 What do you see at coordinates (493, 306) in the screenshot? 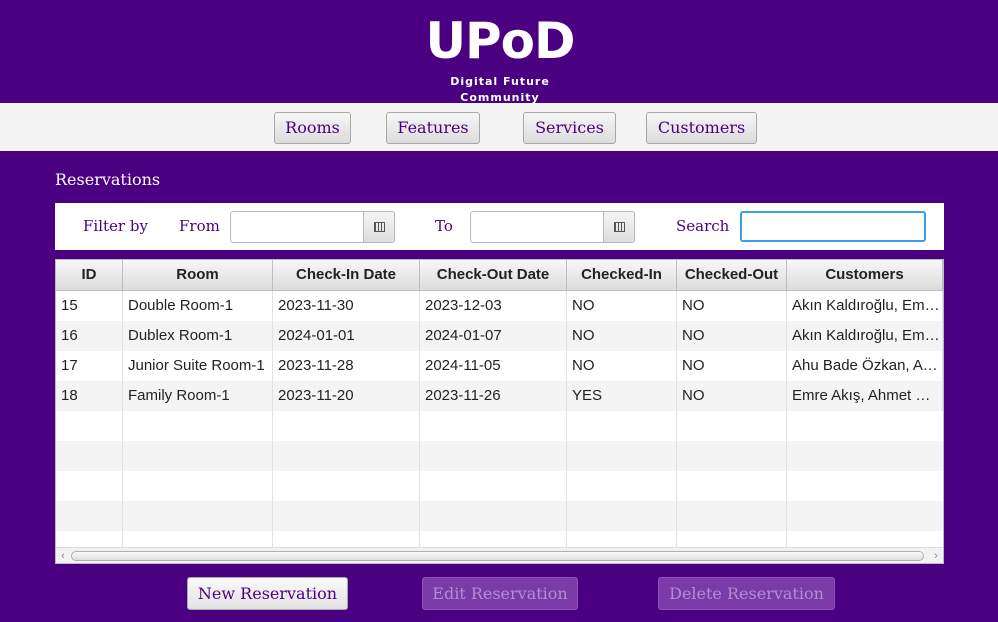
I see `cell-check-out: 2023-12-03` at bounding box center [493, 306].